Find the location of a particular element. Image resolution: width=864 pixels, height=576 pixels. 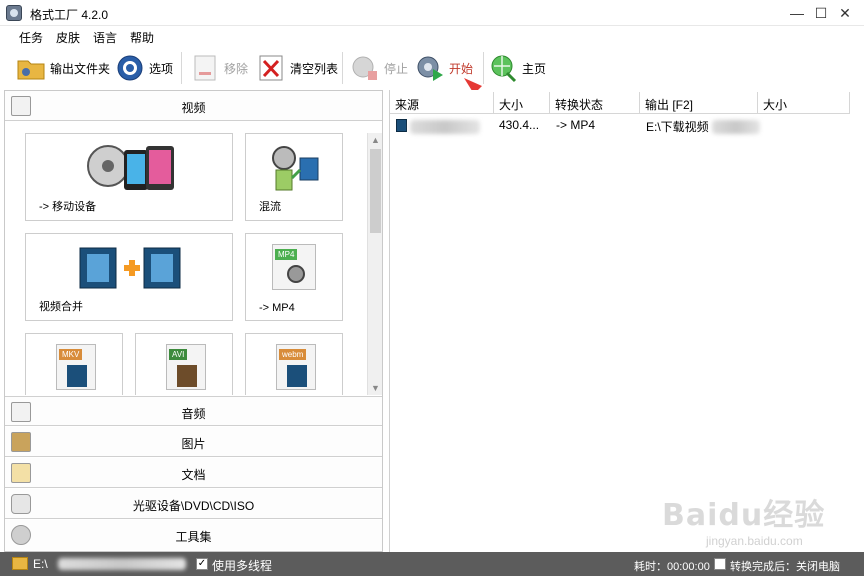

category-video: 视频 is located at coordinates (193, 106).